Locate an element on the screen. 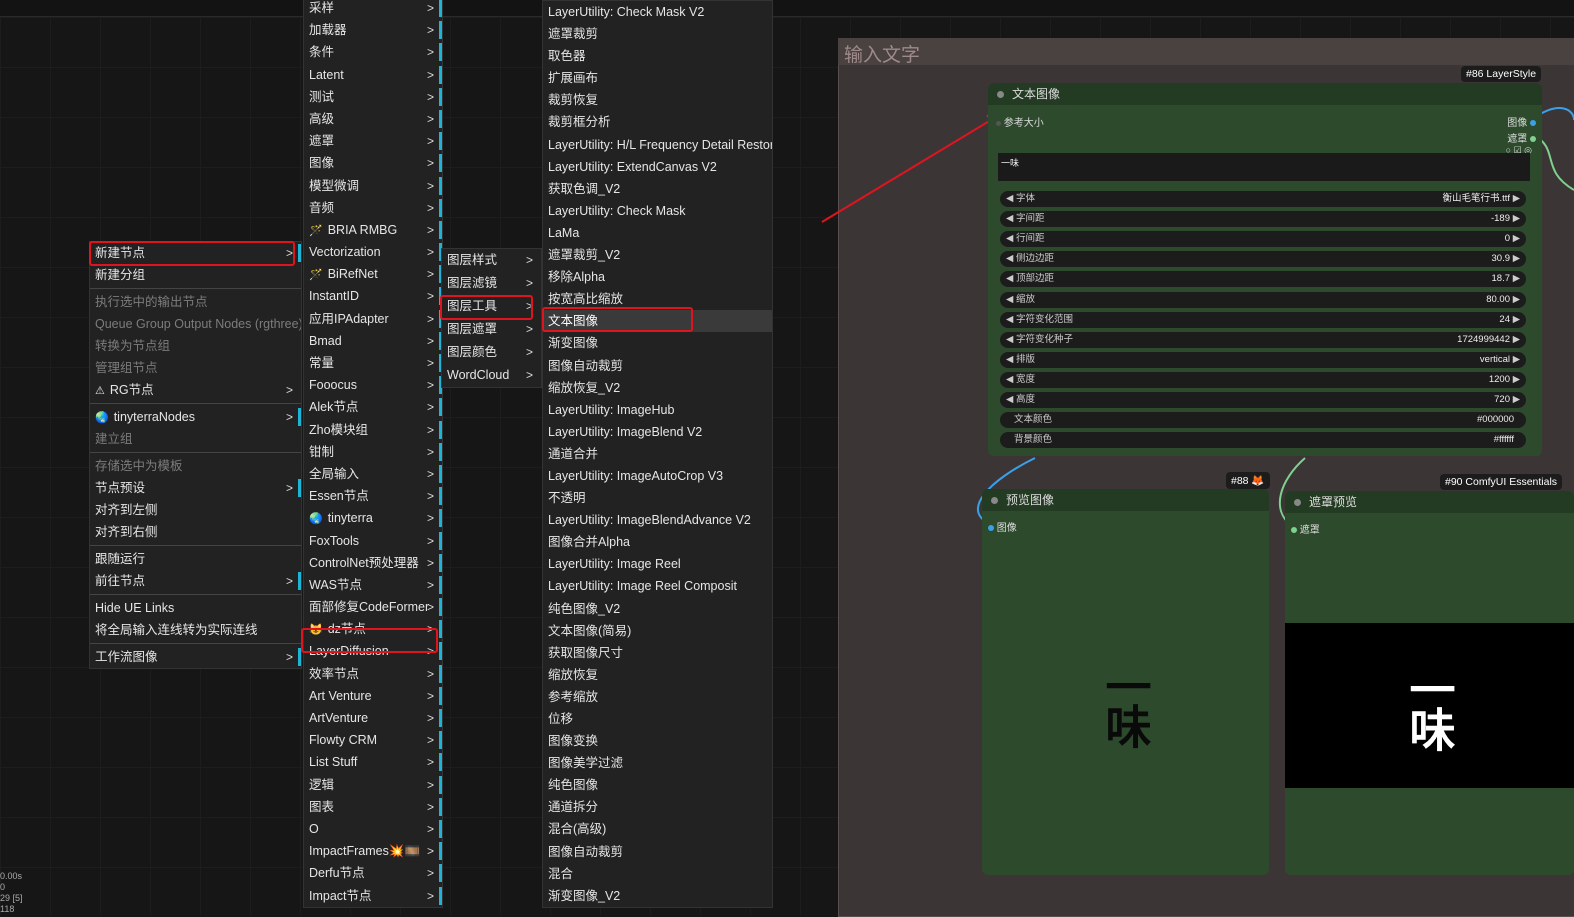 The height and width of the screenshot is (917, 1574). dz-menu-item-1: 图层滤镜 > is located at coordinates (491, 283).